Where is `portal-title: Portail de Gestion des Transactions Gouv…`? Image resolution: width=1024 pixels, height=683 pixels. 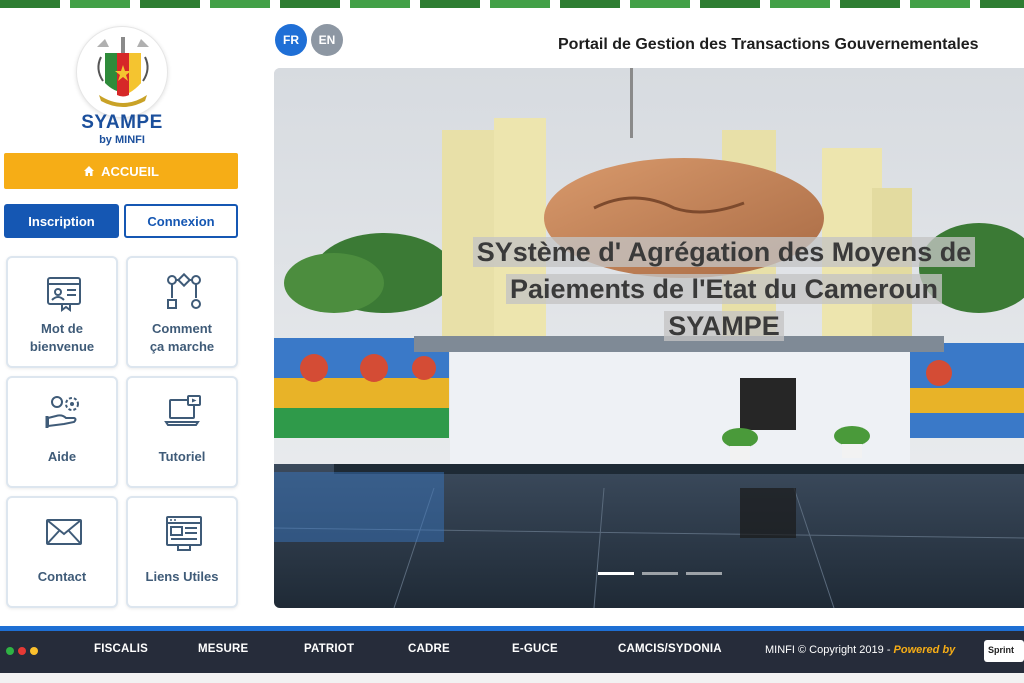 portal-title: Portail de Gestion des Transactions Gouv… is located at coordinates (768, 44).